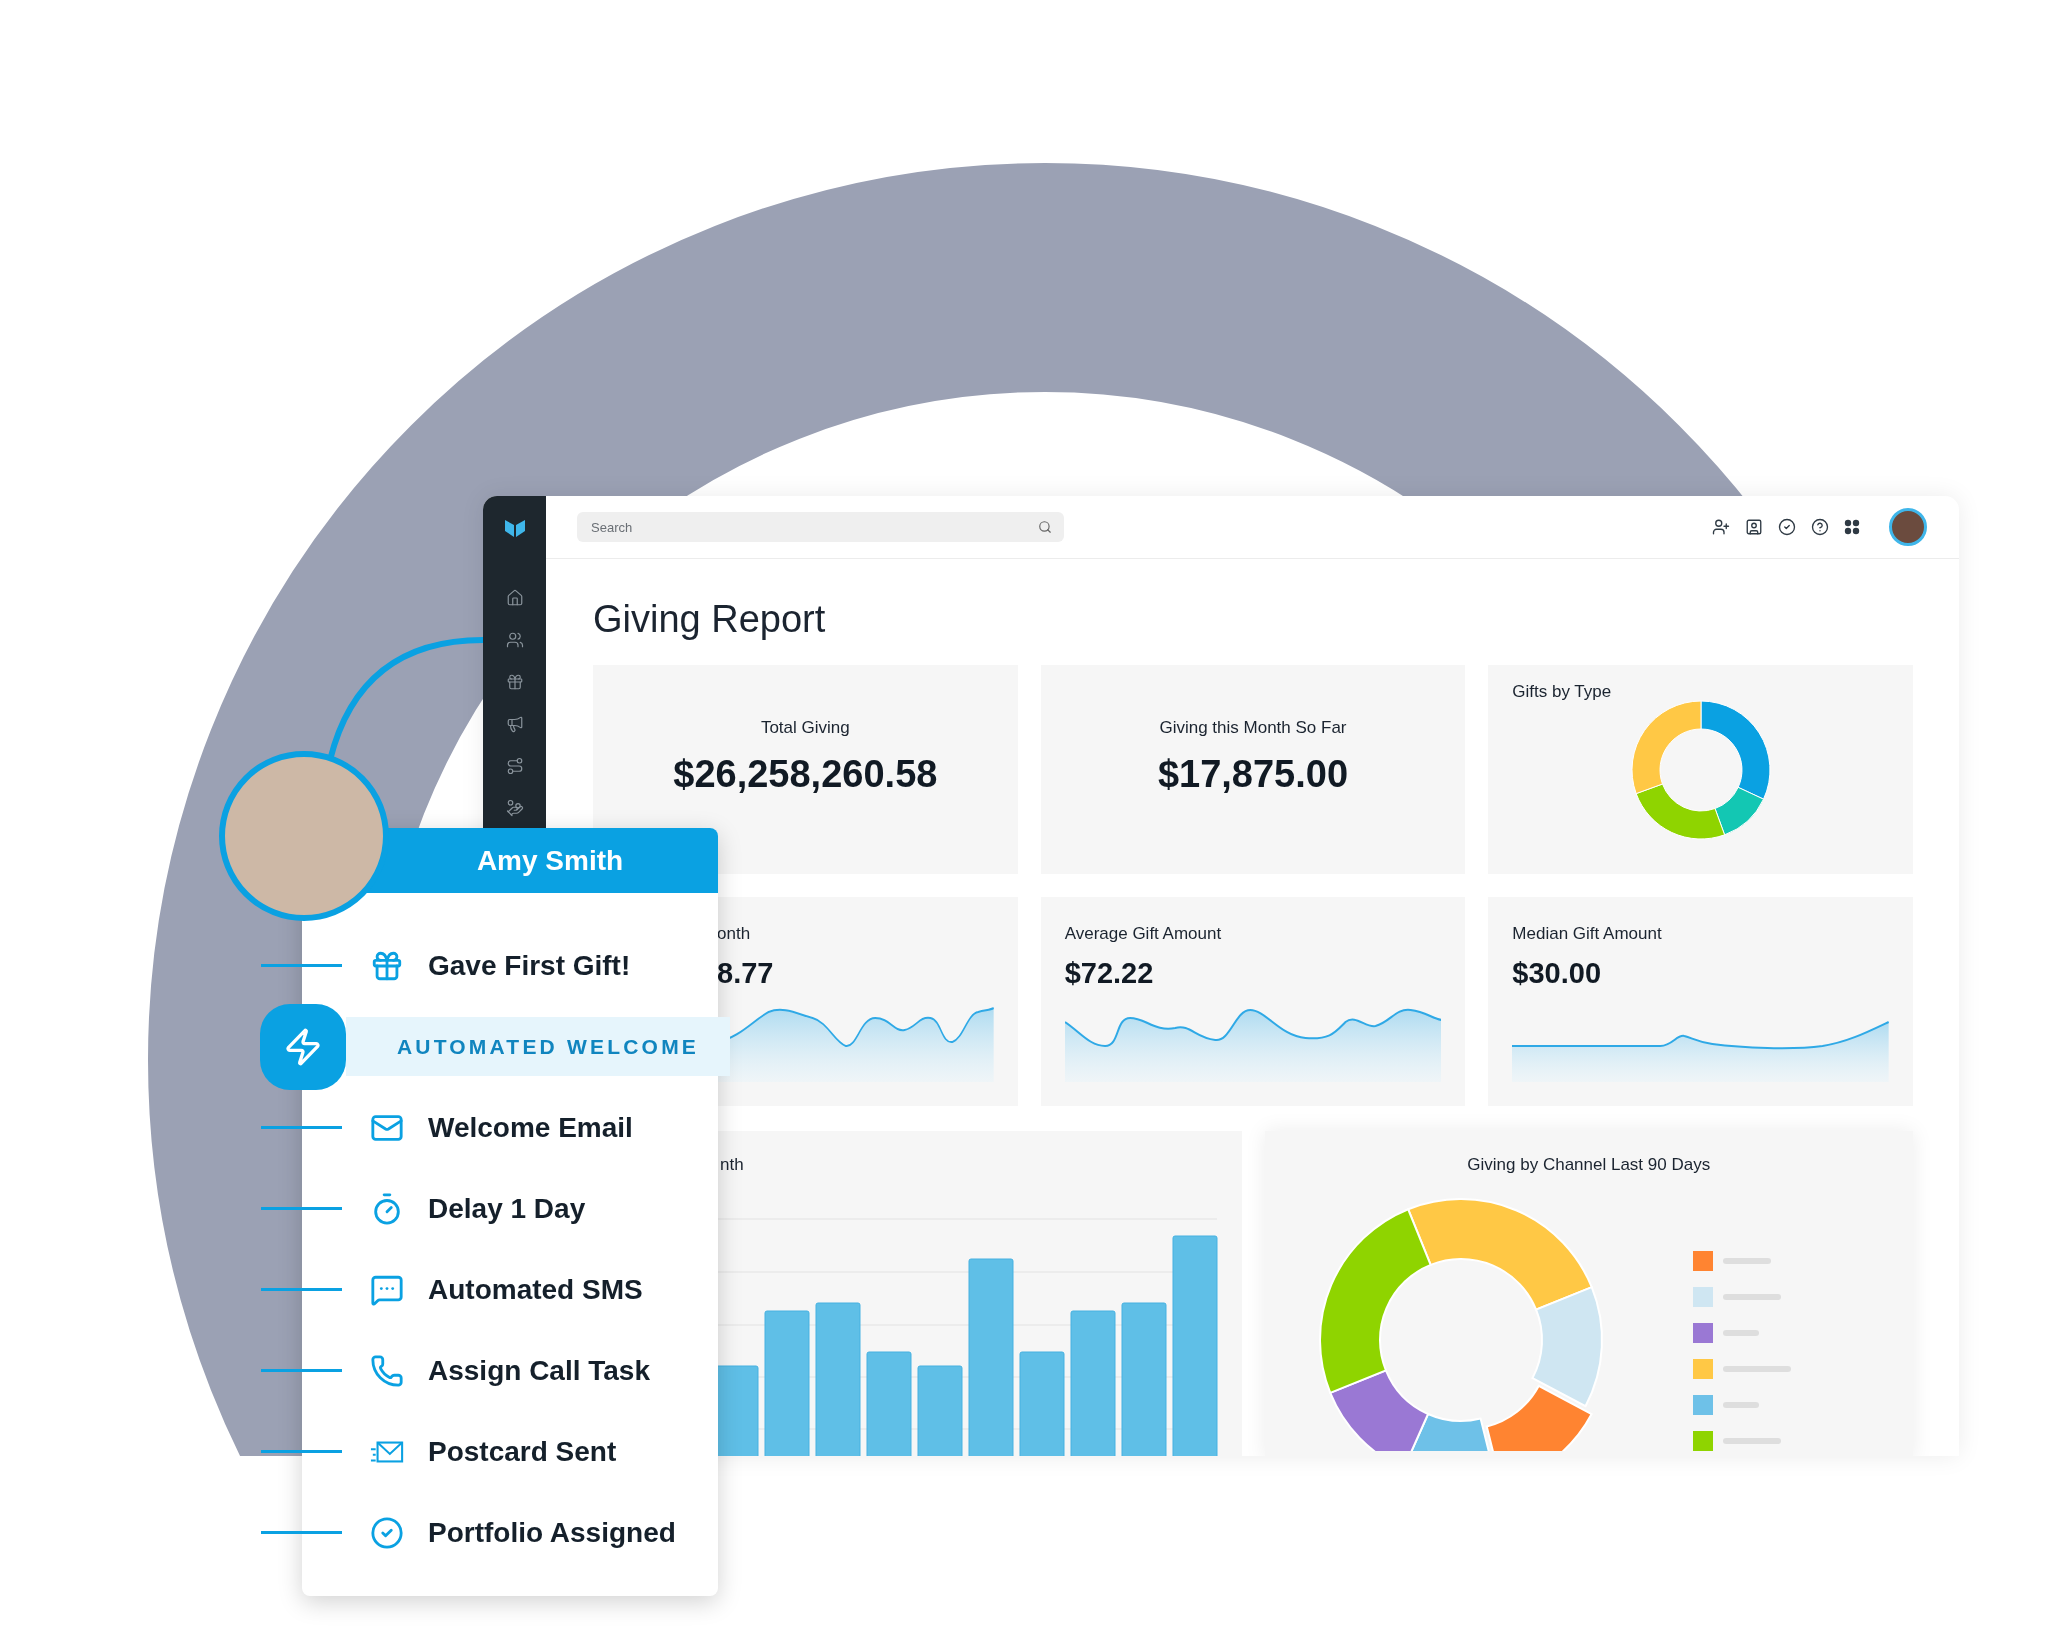  I want to click on card-value: 8.77, so click(746, 973).